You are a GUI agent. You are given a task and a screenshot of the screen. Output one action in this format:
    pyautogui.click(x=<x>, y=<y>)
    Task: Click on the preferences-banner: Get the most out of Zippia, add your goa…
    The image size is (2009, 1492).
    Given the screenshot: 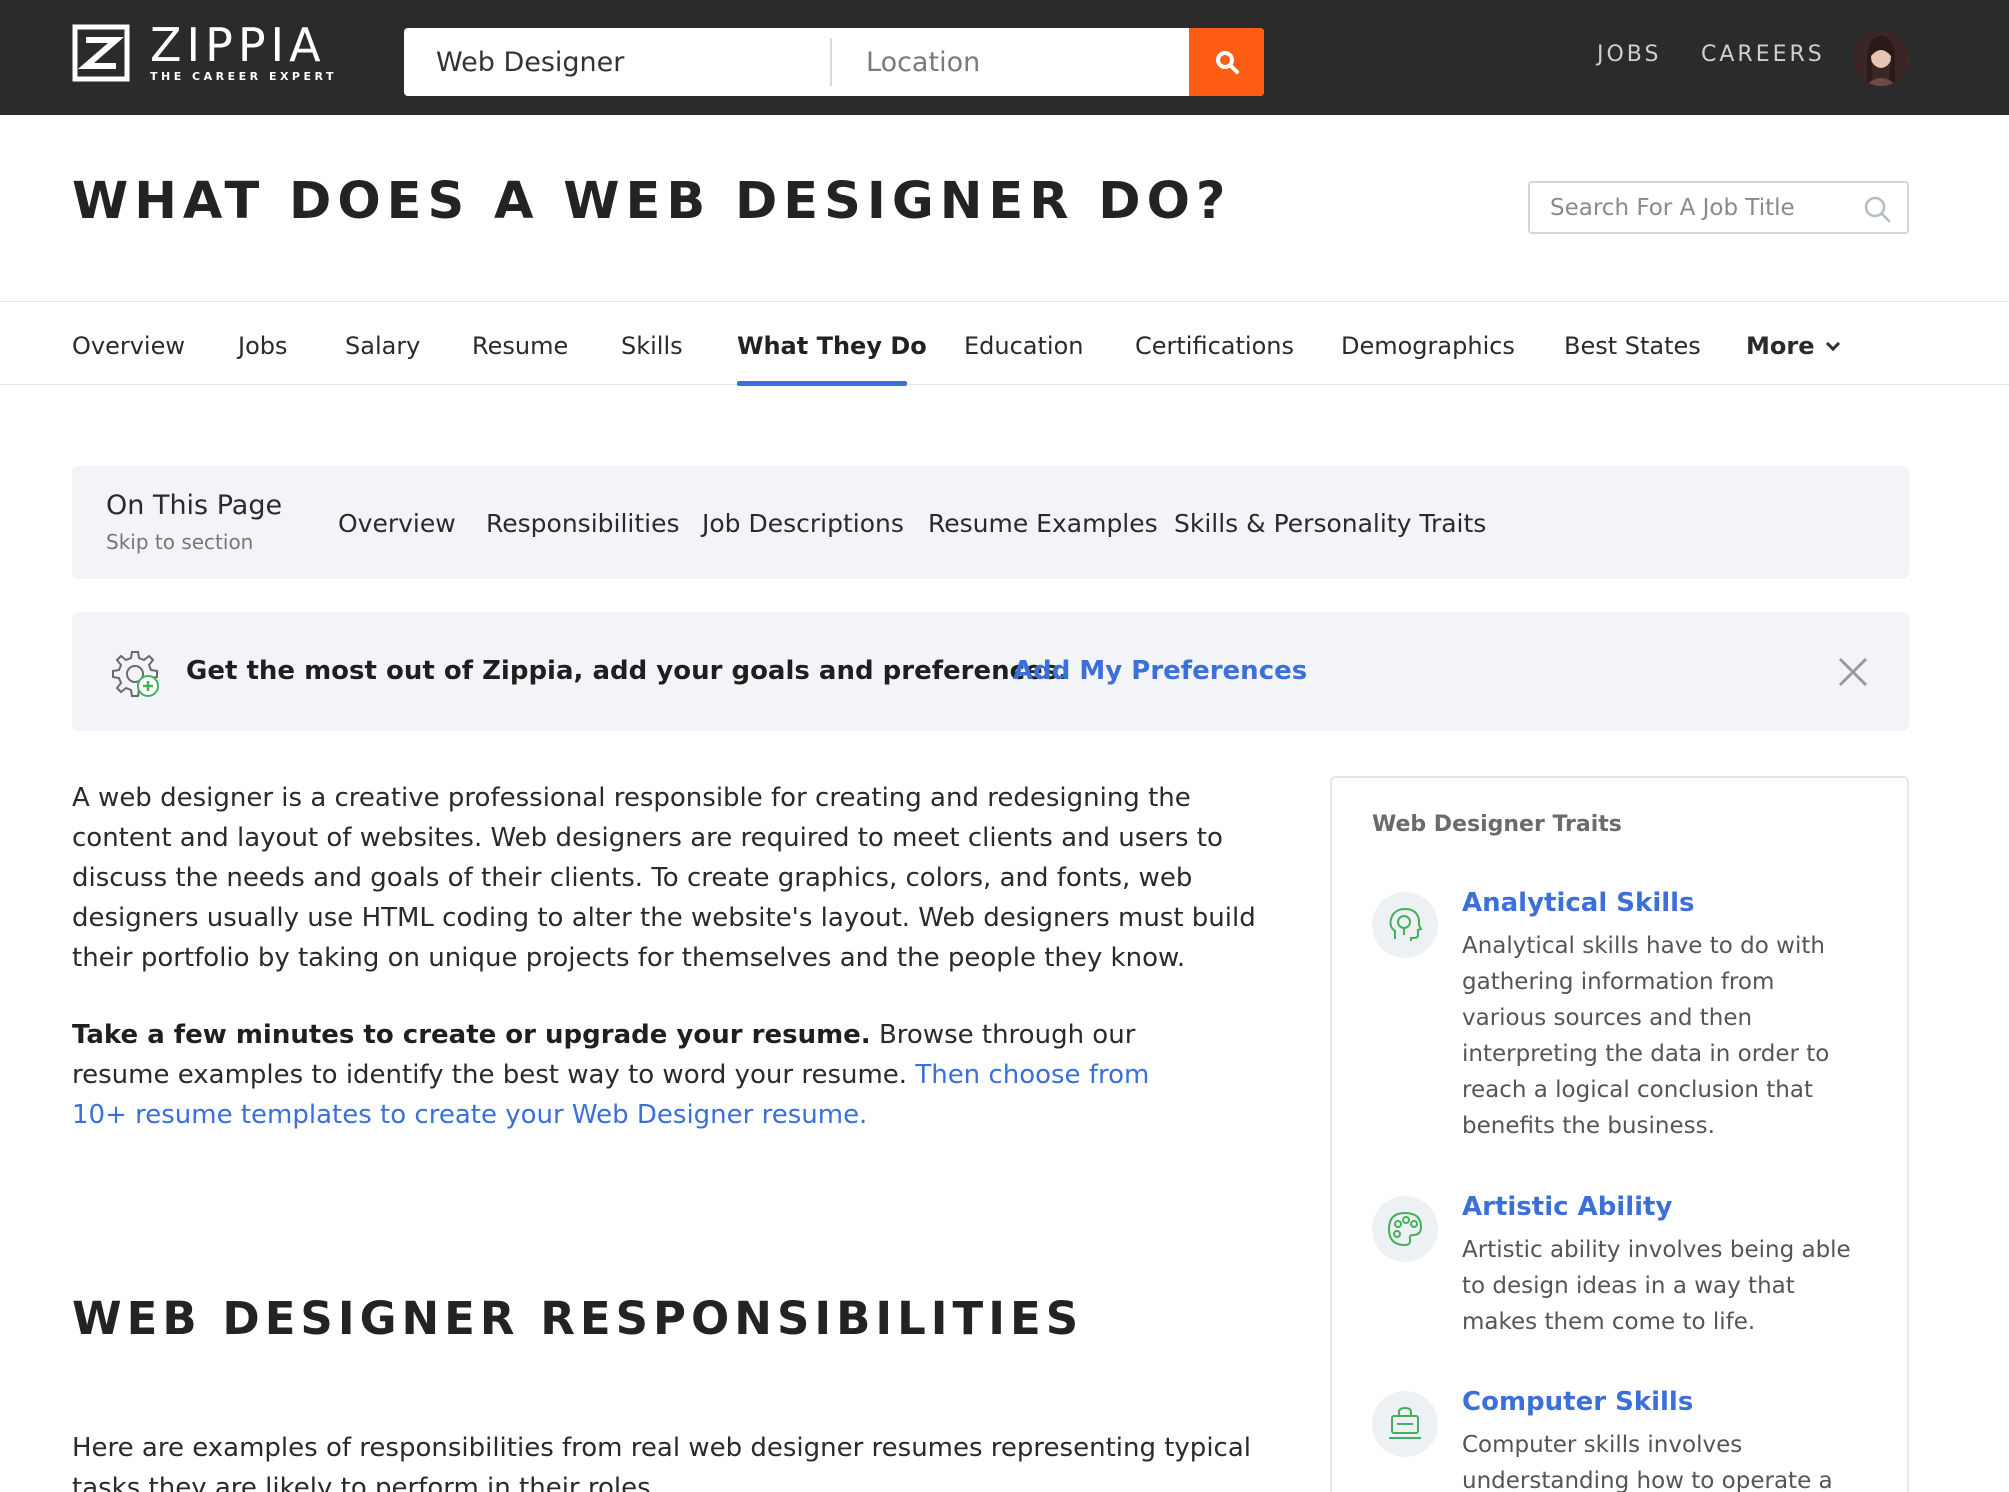 What is the action you would take?
    pyautogui.click(x=990, y=671)
    